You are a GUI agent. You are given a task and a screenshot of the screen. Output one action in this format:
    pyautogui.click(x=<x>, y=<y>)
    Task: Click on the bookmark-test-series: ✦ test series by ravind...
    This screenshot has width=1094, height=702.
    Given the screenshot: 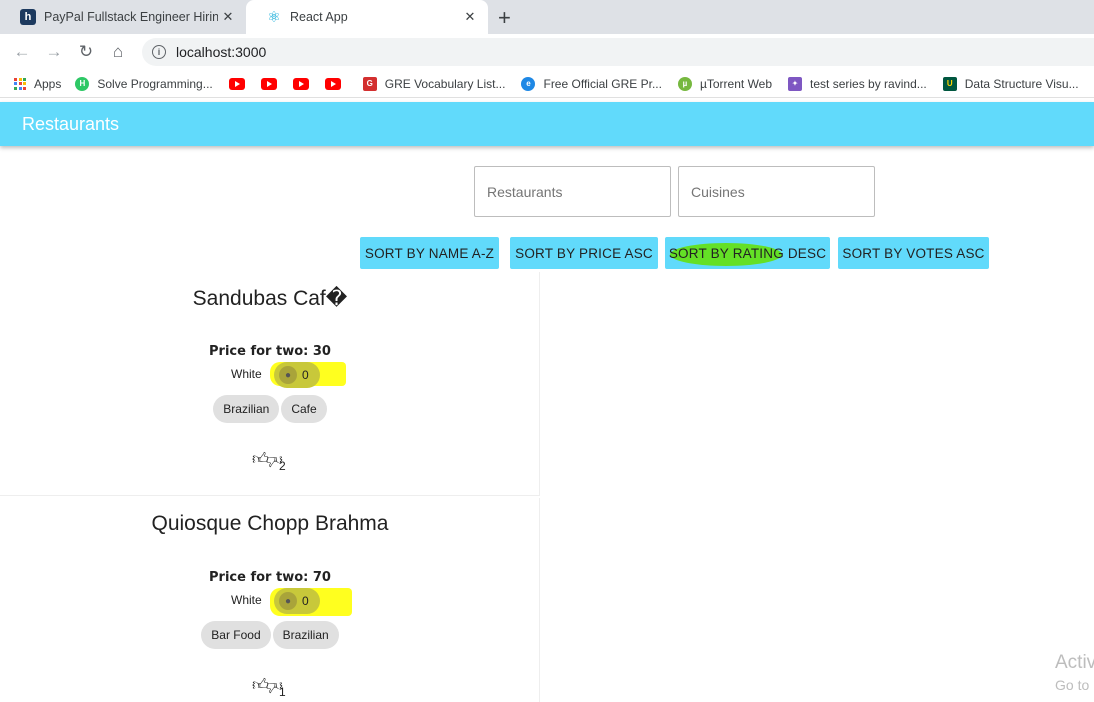 What is the action you would take?
    pyautogui.click(x=857, y=83)
    